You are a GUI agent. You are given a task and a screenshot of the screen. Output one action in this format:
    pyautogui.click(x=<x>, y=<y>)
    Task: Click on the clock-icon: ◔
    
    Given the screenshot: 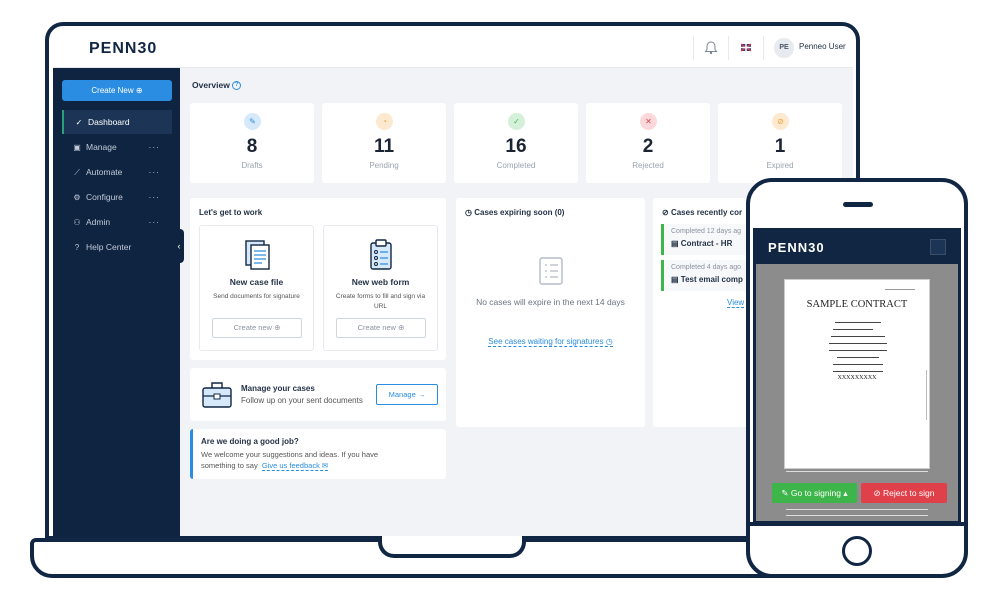 What is the action you would take?
    pyautogui.click(x=384, y=121)
    